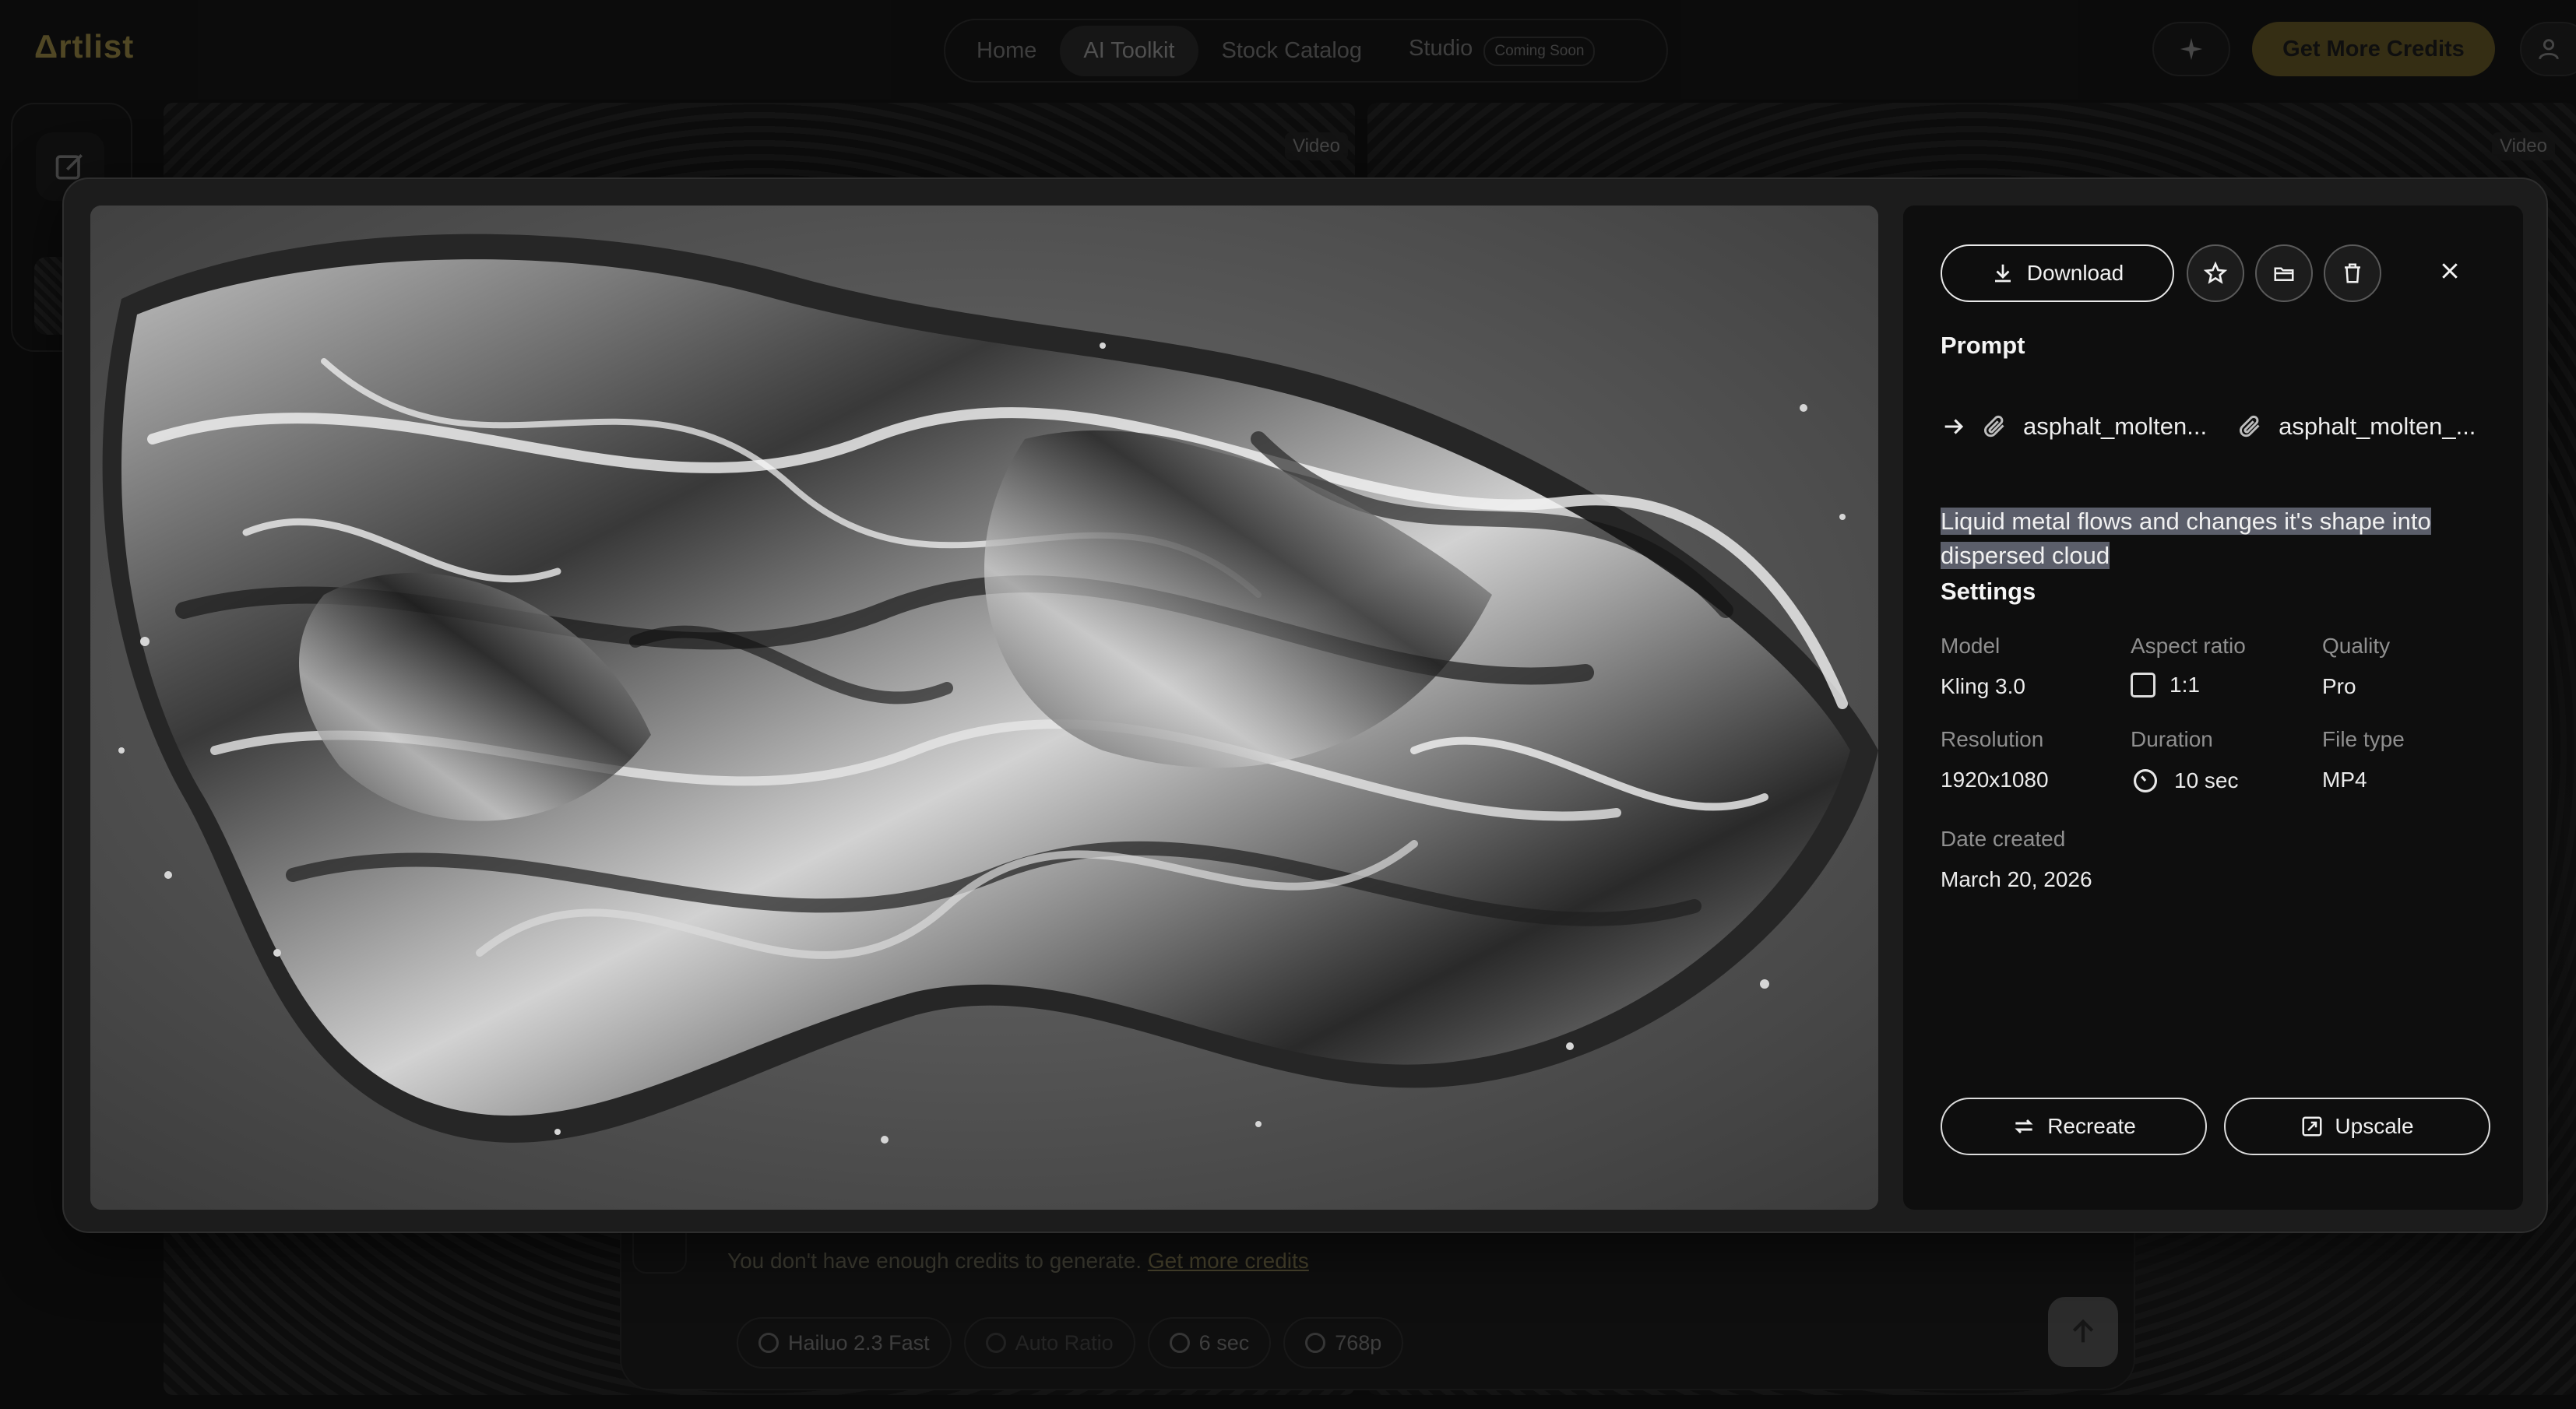 The width and height of the screenshot is (2576, 1409). I want to click on file-type-value: MP4, so click(2344, 780).